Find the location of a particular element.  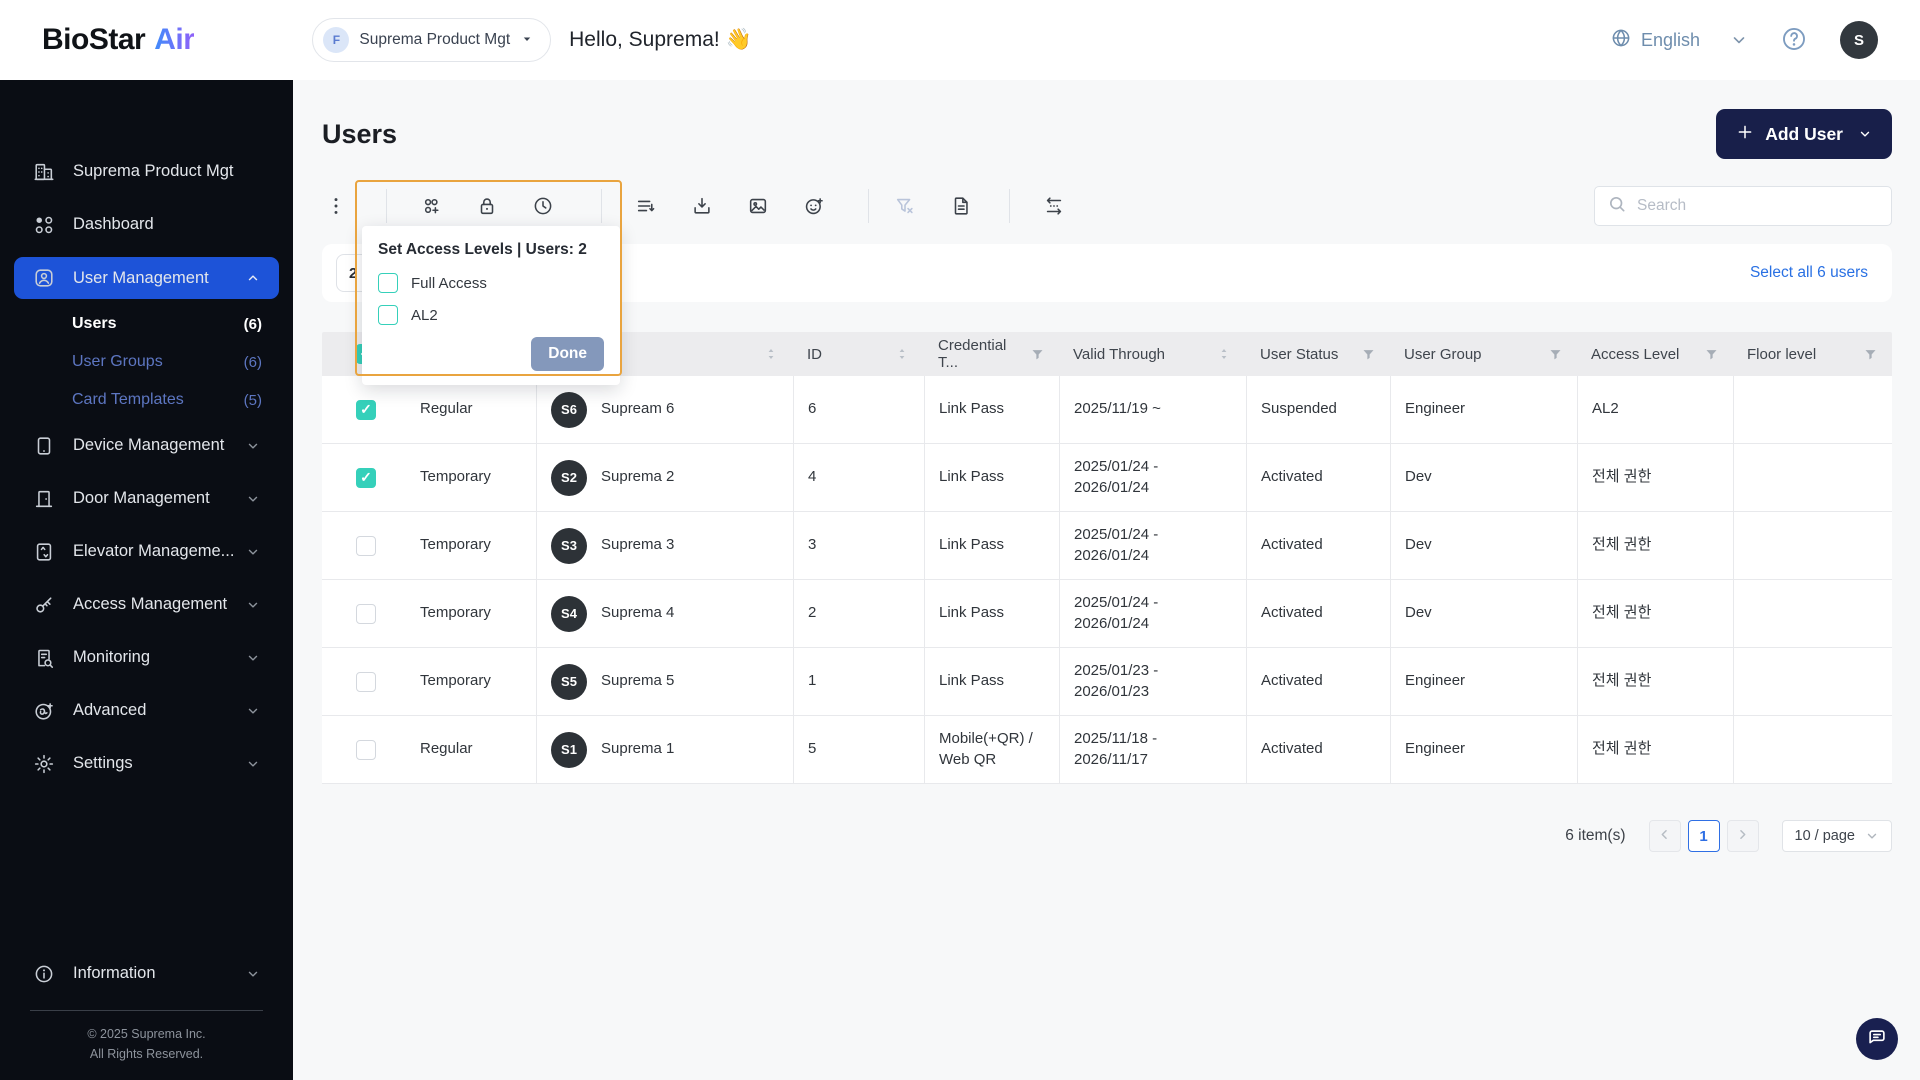

avatar-initial: S is located at coordinates (1858, 40).